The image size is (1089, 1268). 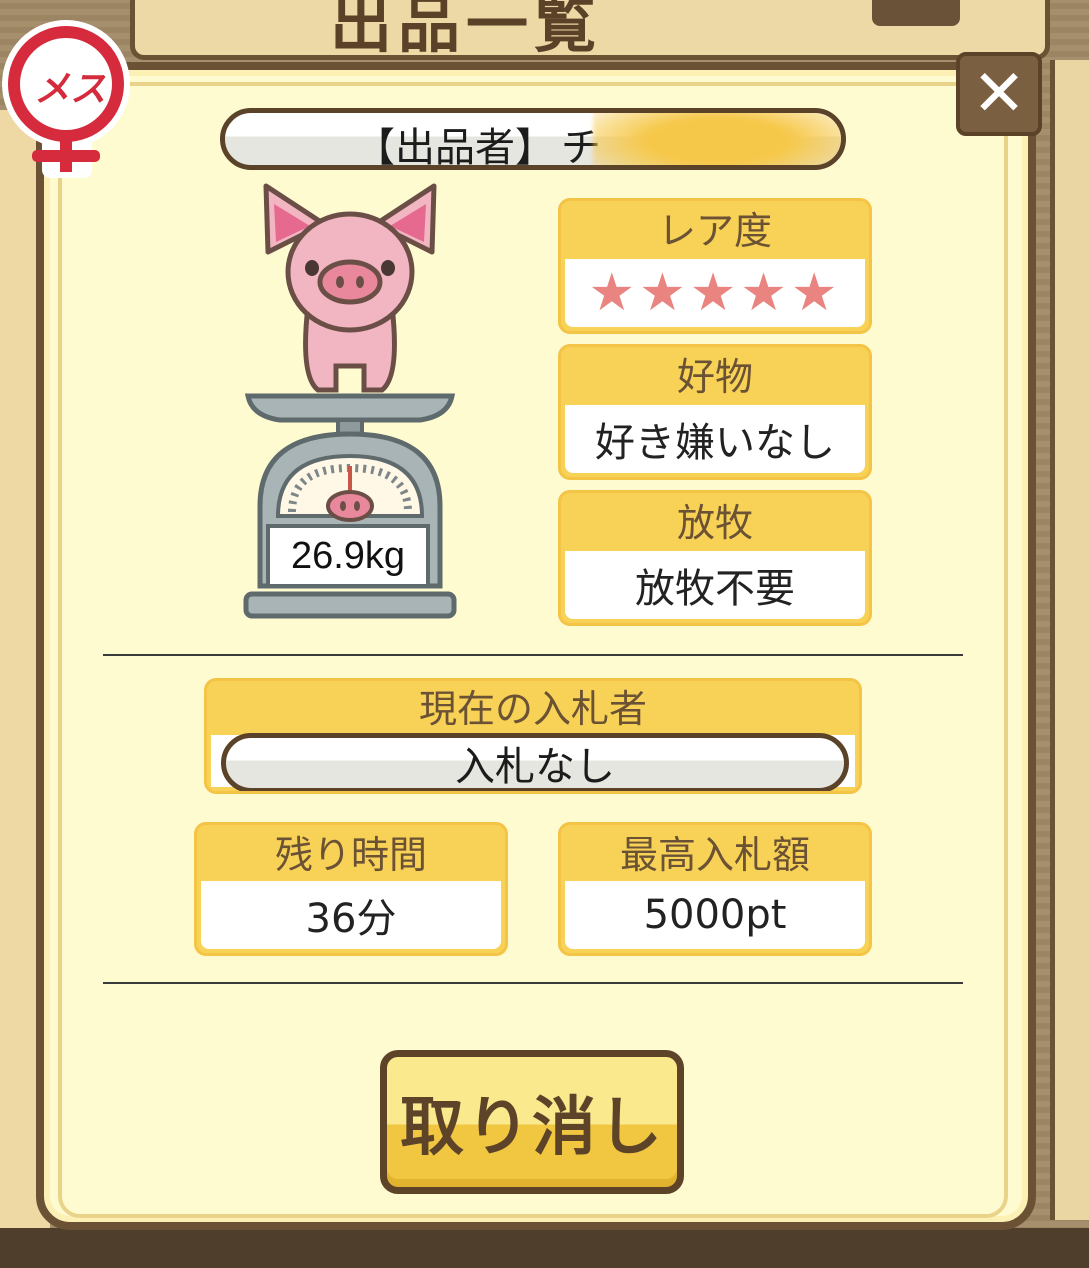 What do you see at coordinates (714, 231) in the screenshot?
I see `rarity-title: レア度` at bounding box center [714, 231].